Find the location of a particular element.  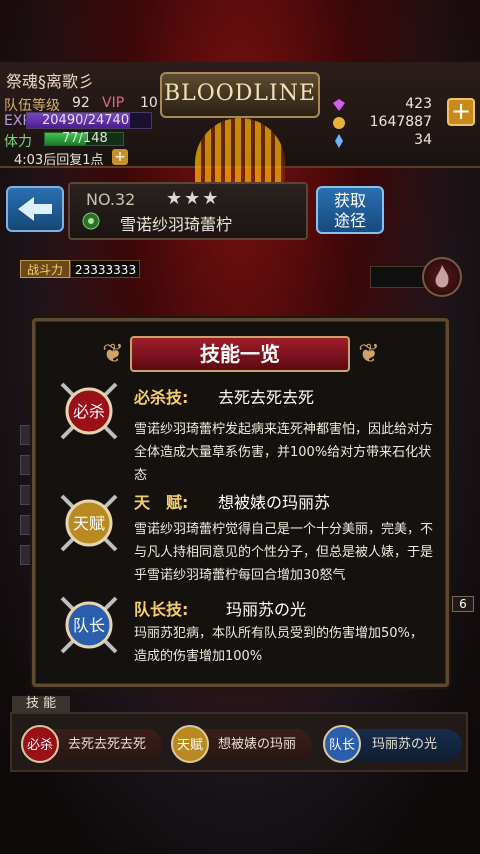

vip-value: 10 is located at coordinates (149, 103).